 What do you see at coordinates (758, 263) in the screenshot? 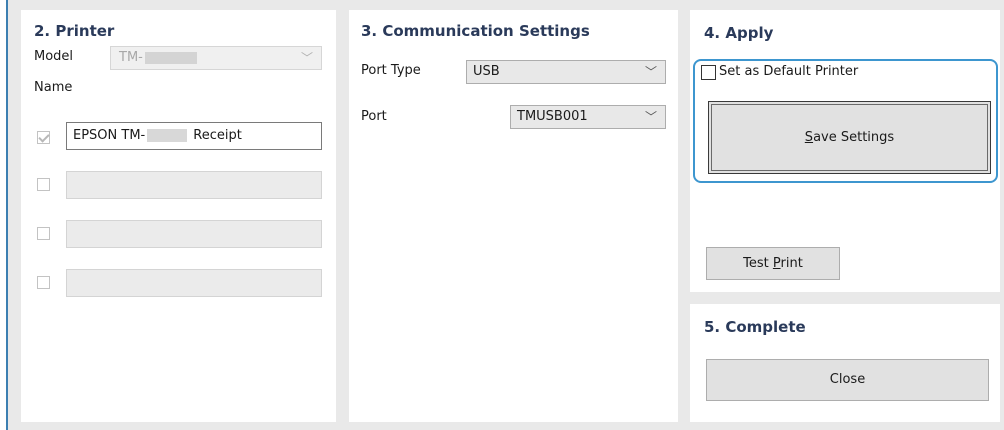
I see `test-print-prefix: Test` at bounding box center [758, 263].